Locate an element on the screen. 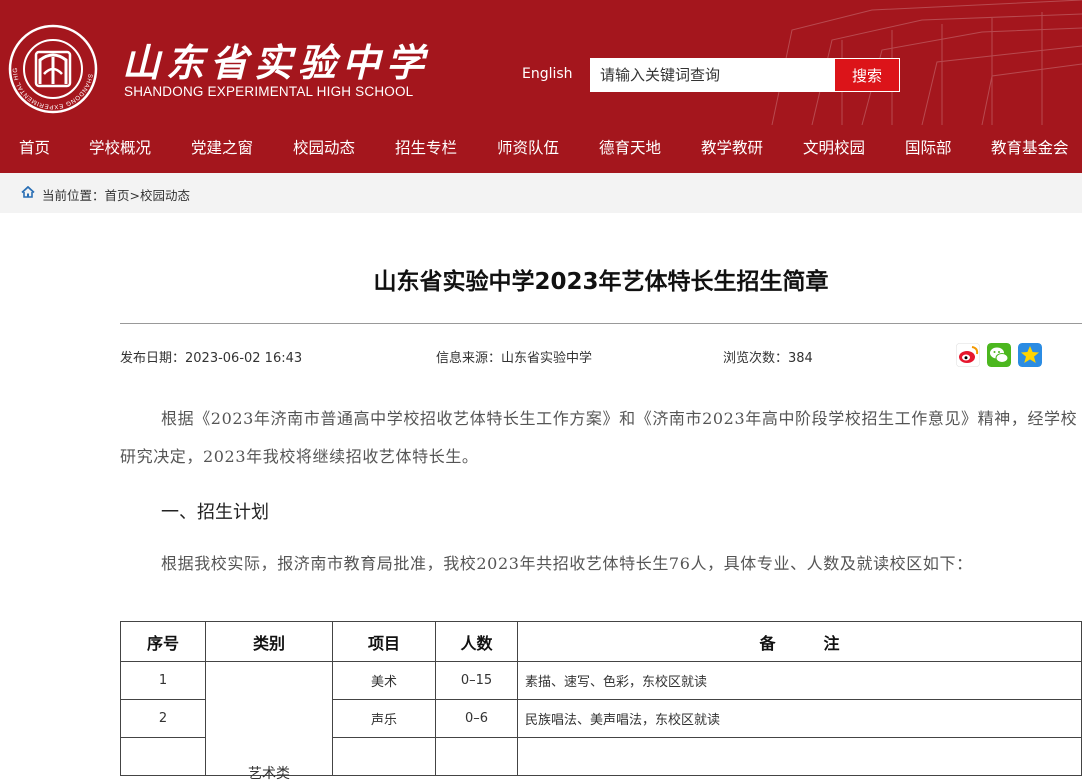  header-note: 备 注 is located at coordinates (799, 641).